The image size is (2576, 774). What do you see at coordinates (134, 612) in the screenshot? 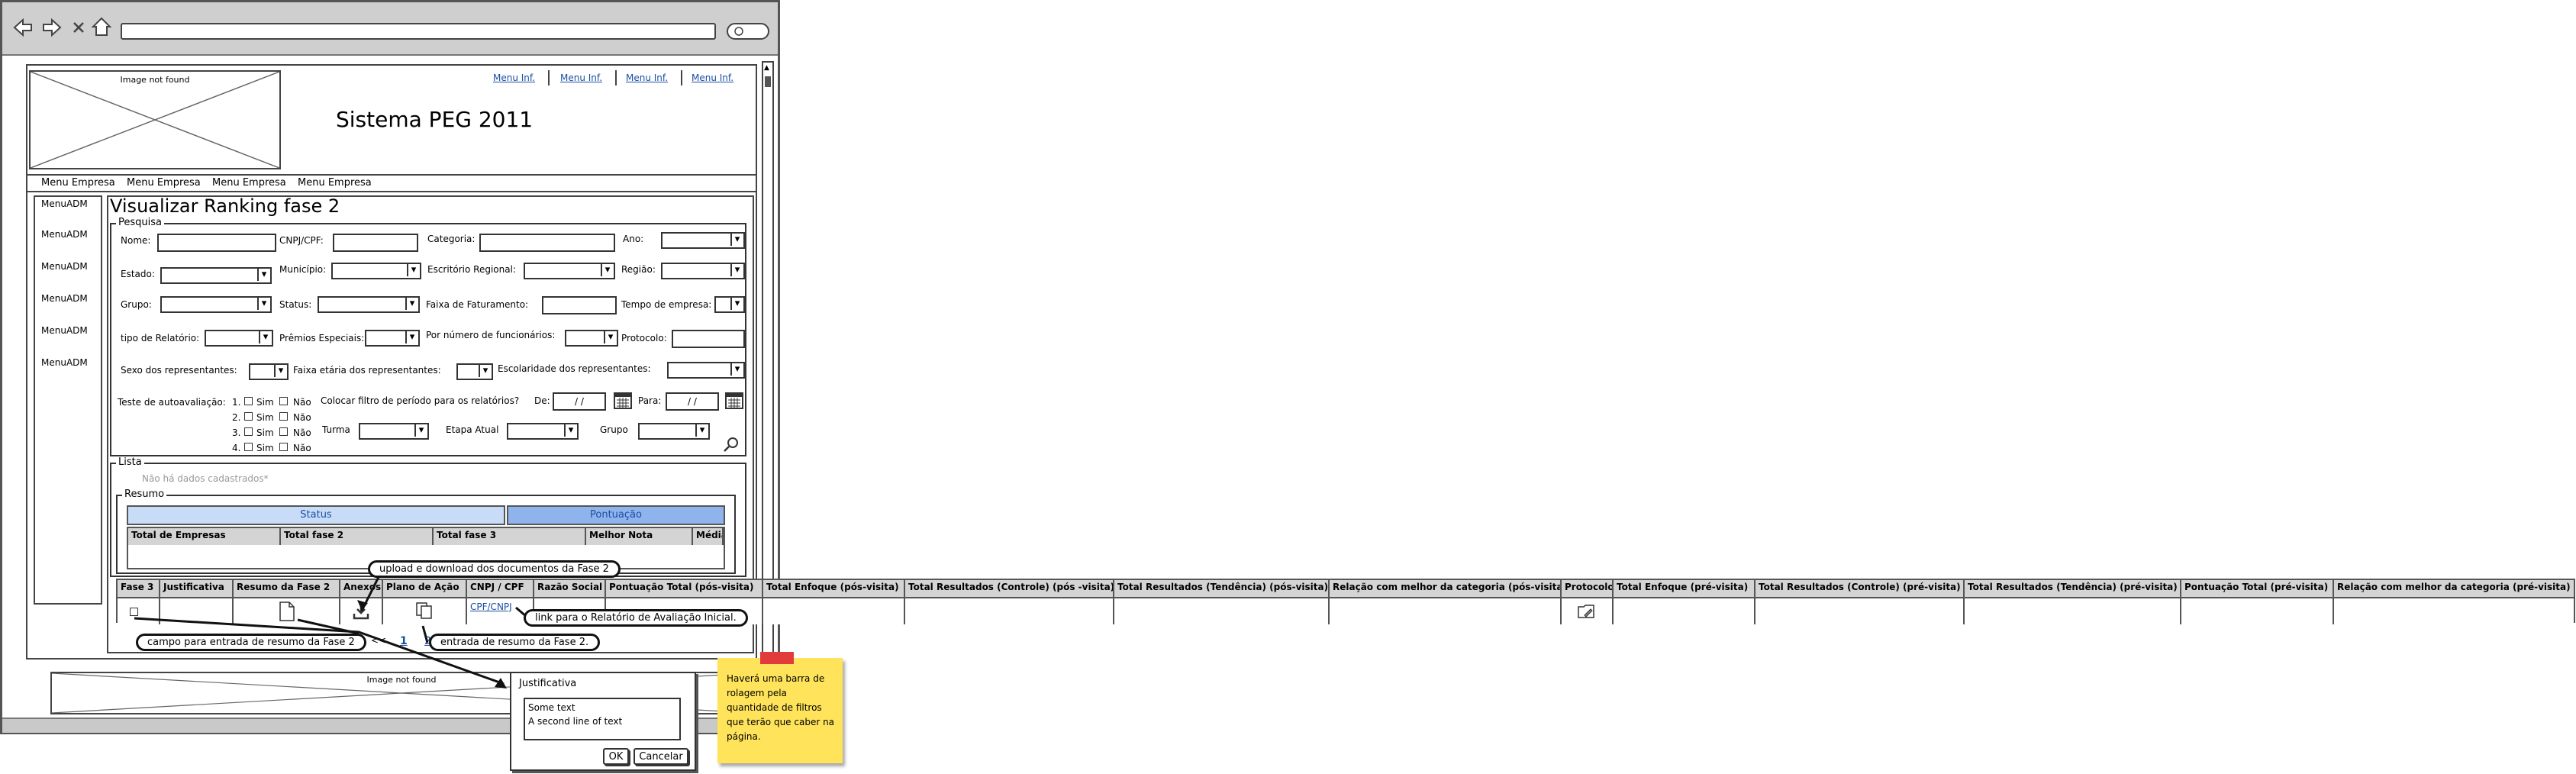
I see `fase3-checkbox` at bounding box center [134, 612].